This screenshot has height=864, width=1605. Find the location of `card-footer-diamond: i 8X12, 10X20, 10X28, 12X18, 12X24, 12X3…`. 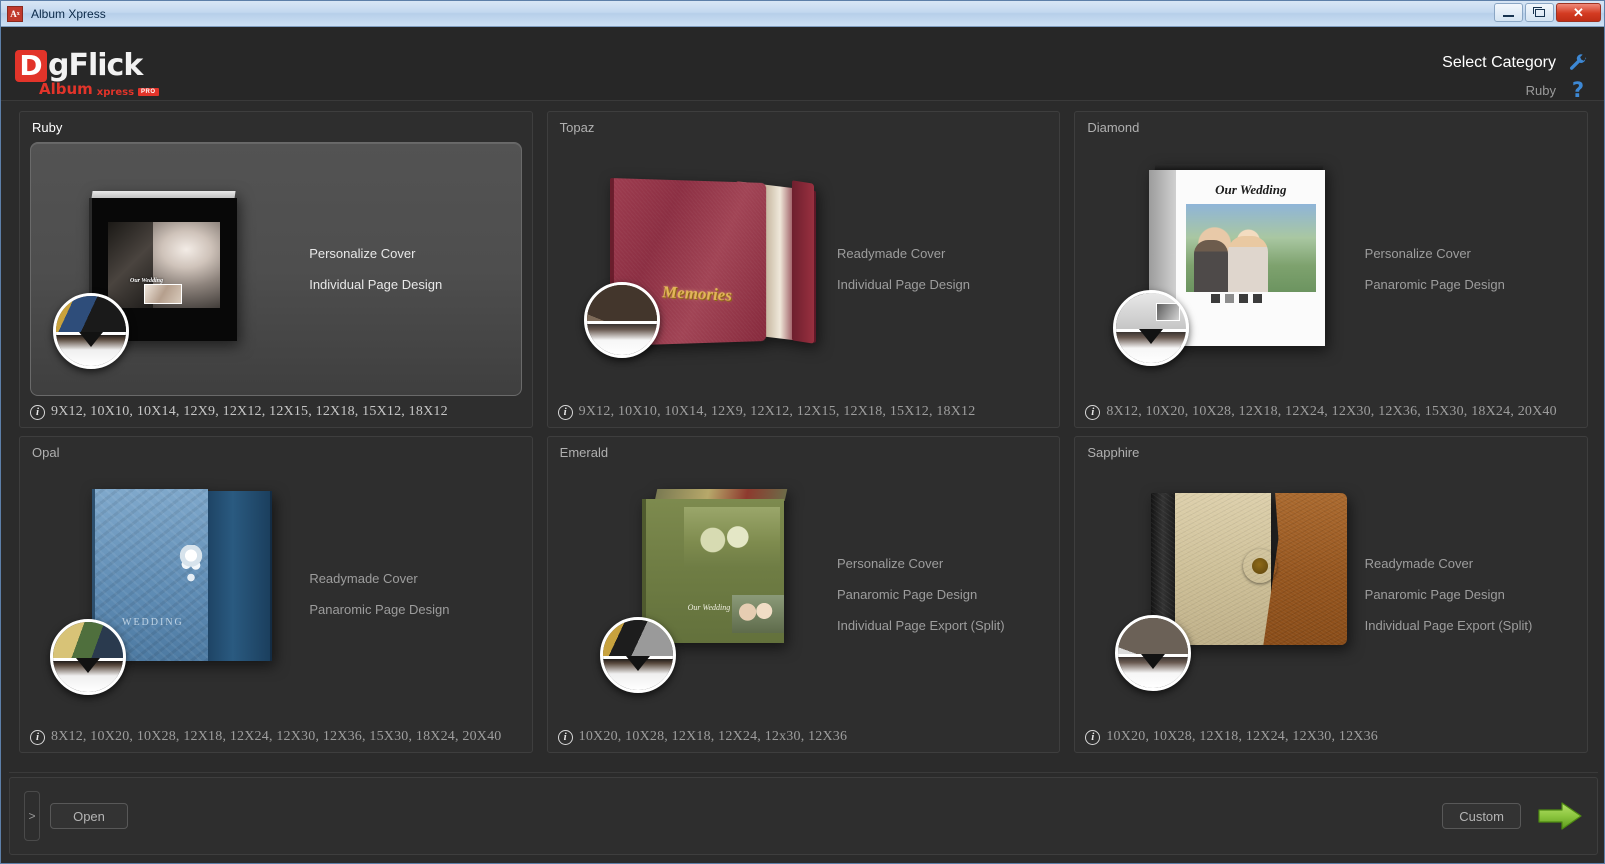

card-footer-diamond: i 8X12, 10X20, 10X28, 12X18, 12X24, 12X3… is located at coordinates (1331, 412).